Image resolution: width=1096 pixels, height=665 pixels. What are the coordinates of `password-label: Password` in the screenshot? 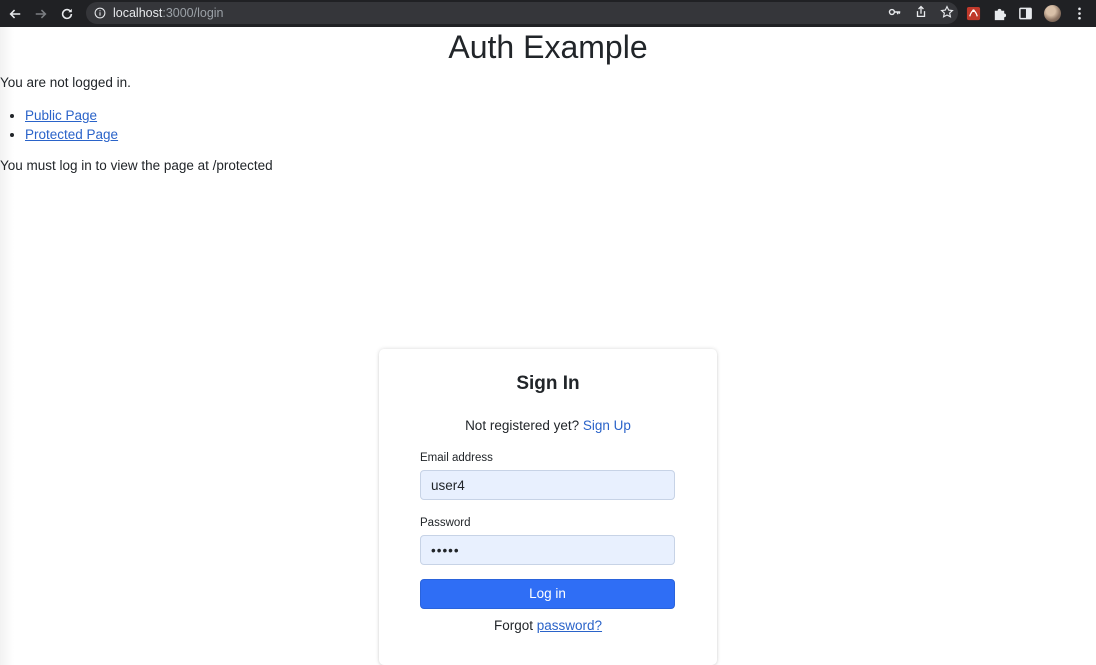 It's located at (445, 523).